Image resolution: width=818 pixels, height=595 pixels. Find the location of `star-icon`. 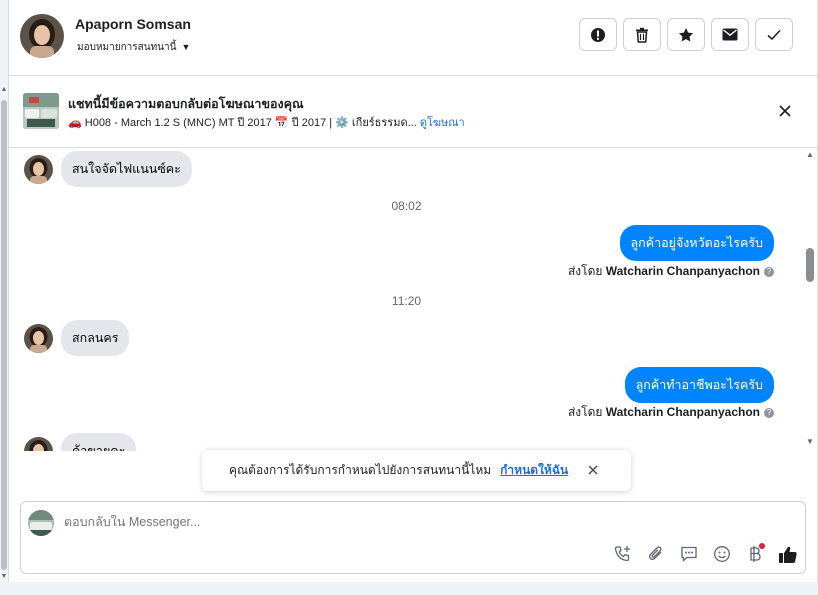

star-icon is located at coordinates (686, 34).